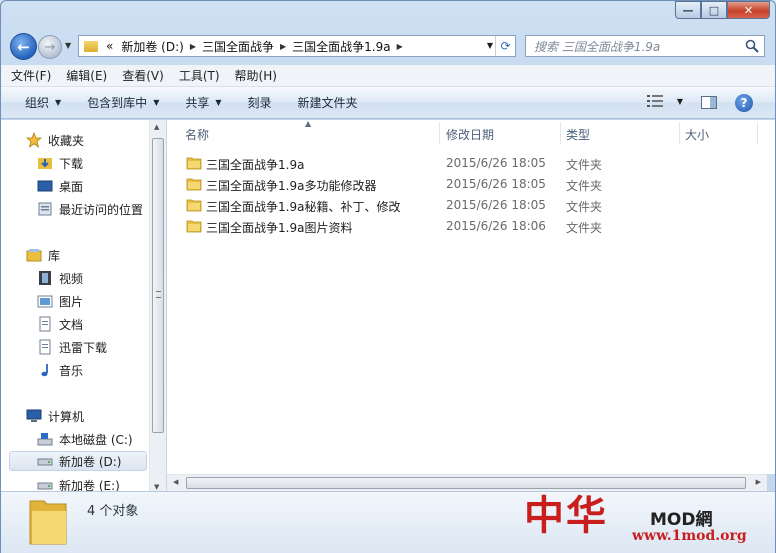  I want to click on burn-button: 刻录, so click(260, 102).